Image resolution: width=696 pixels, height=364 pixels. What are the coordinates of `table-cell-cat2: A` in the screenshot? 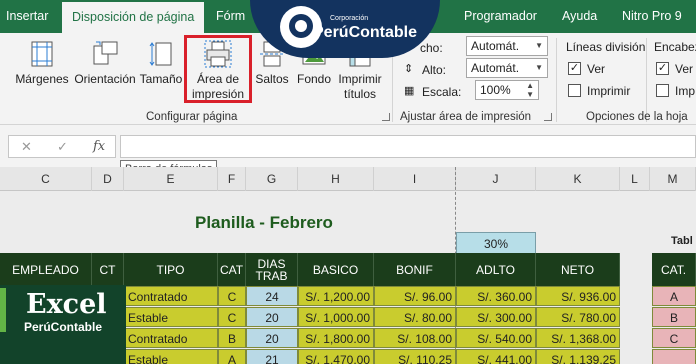 It's located at (674, 296).